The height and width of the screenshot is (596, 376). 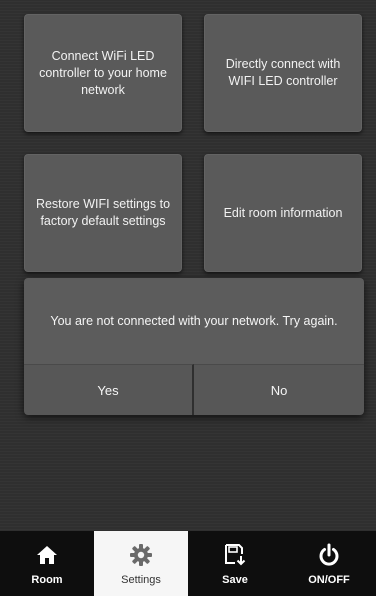 What do you see at coordinates (235, 579) in the screenshot?
I see `tab-save-label: Save` at bounding box center [235, 579].